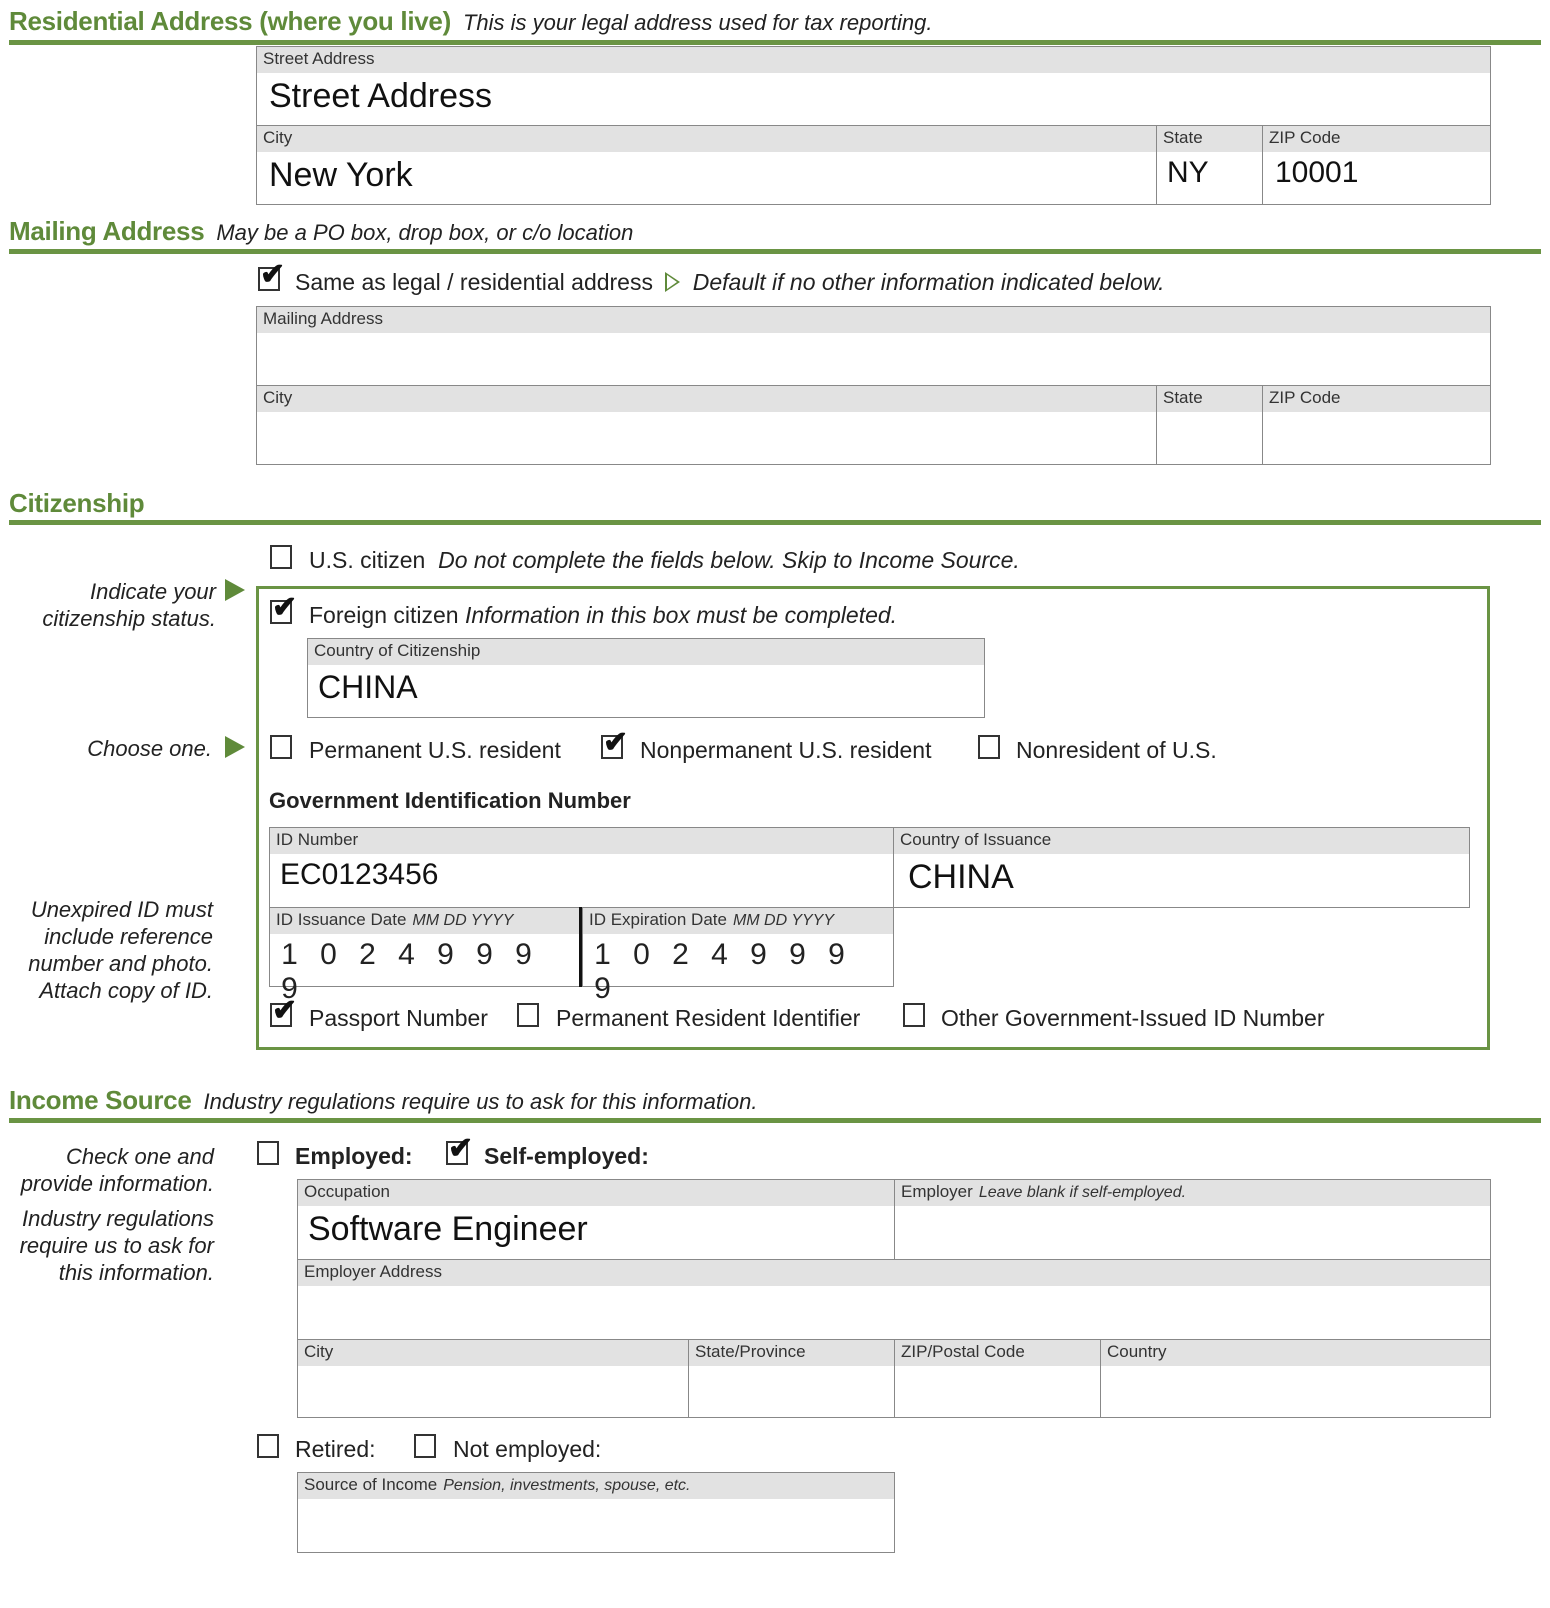  I want to click on not-employed-checkbox, so click(425, 1446).